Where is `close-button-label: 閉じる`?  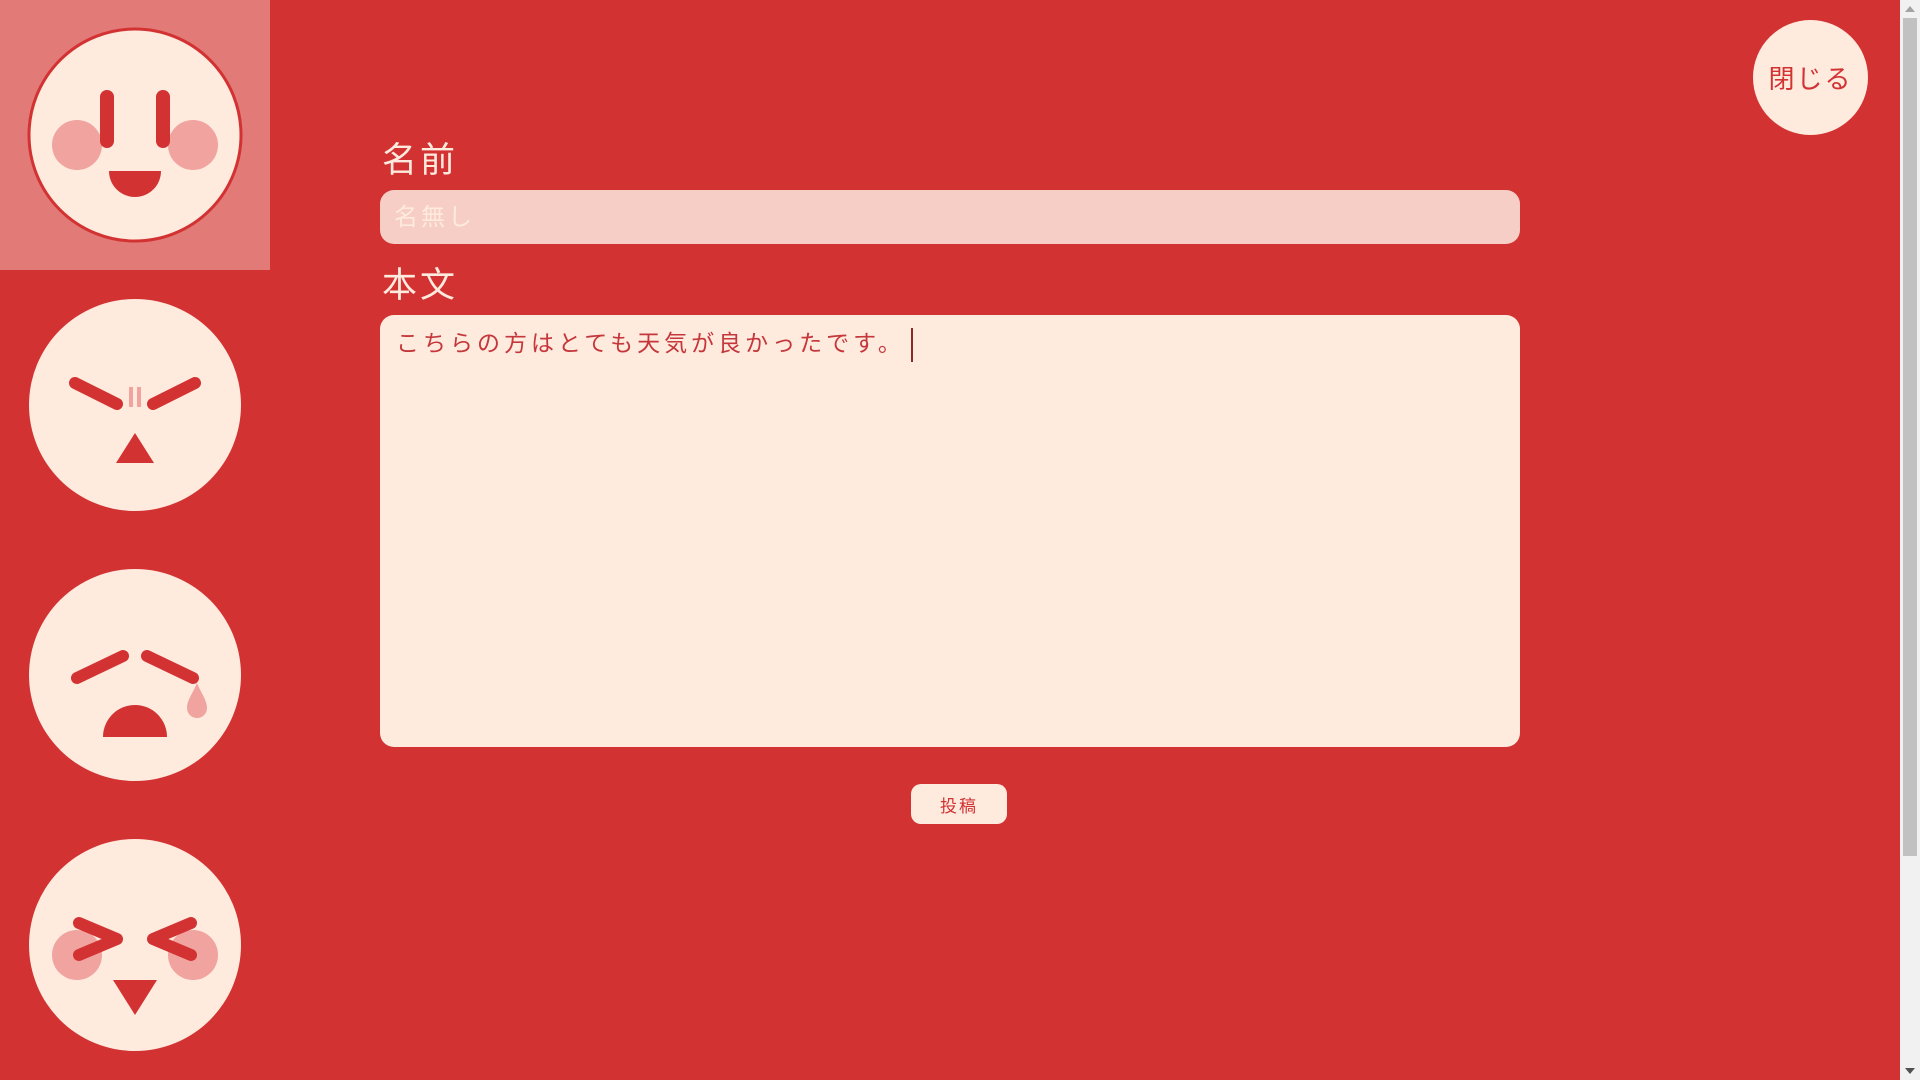 close-button-label: 閉じる is located at coordinates (1810, 80).